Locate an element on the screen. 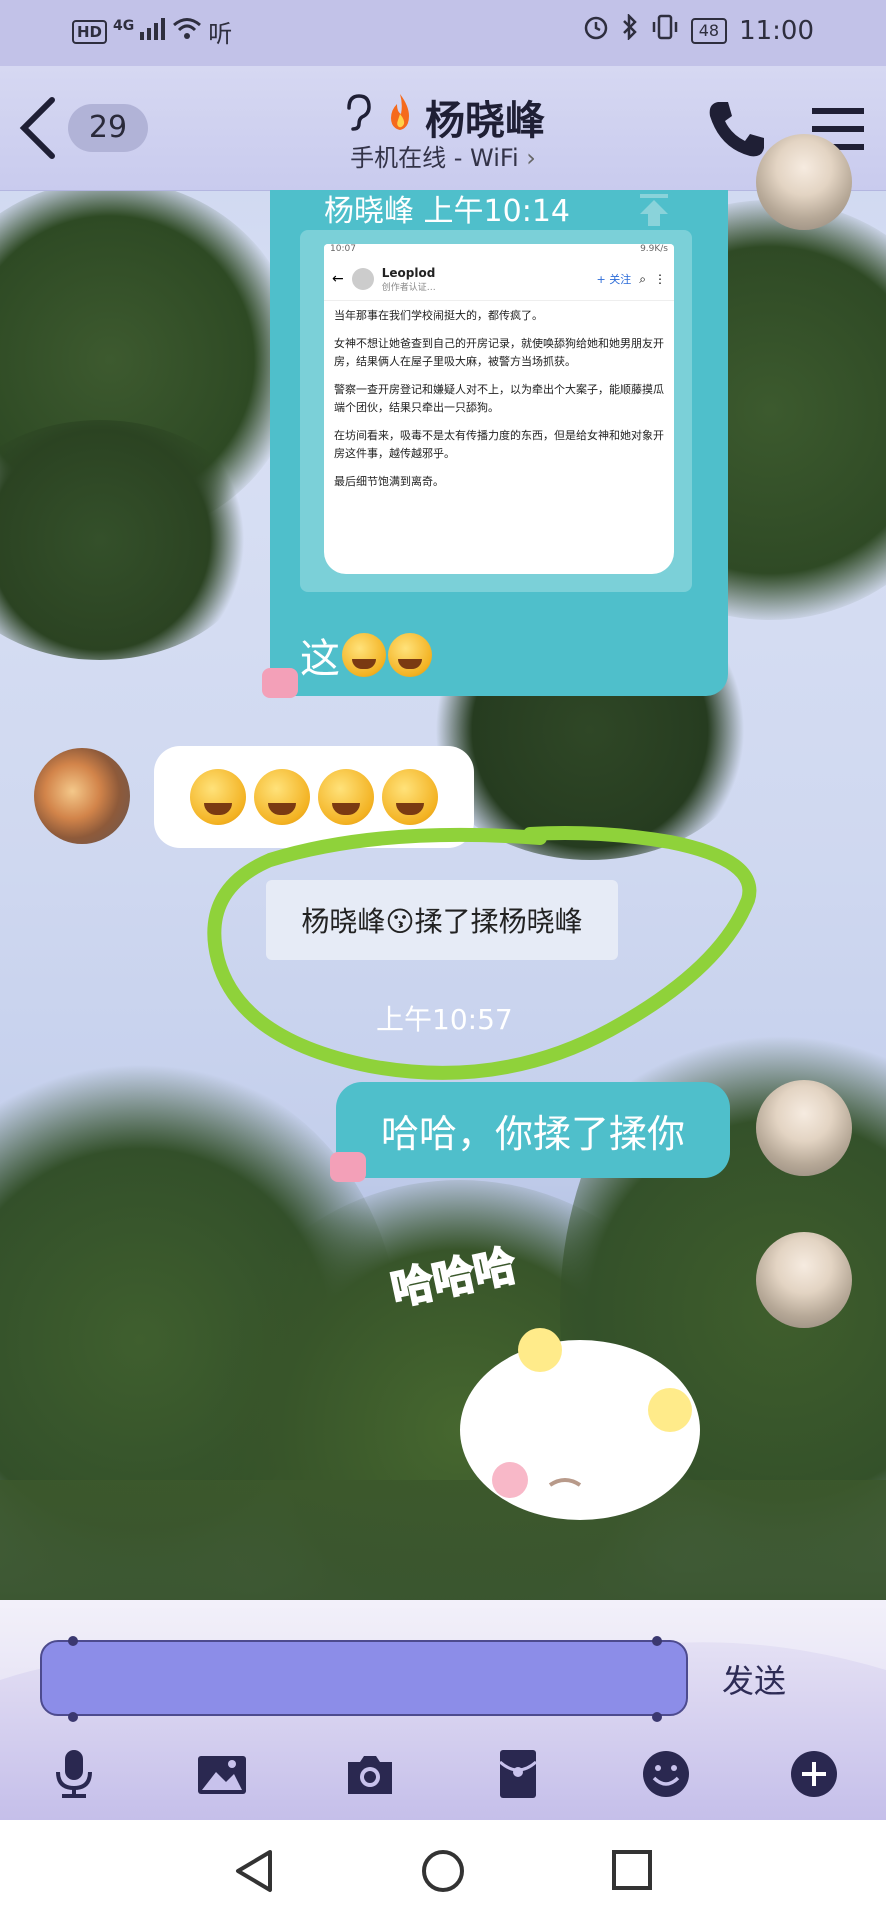  plus-icon is located at coordinates (814, 1774).